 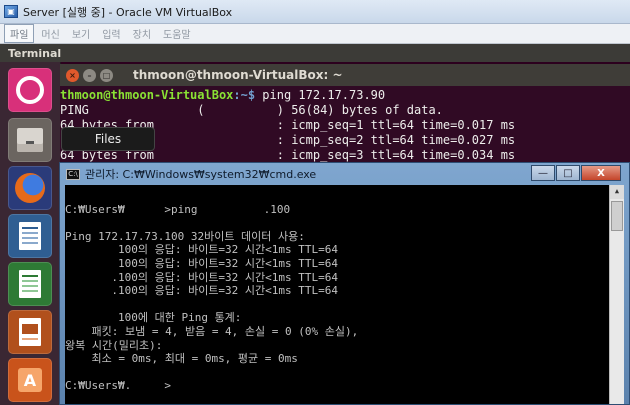 I want to click on scroll-up-icon: ▲, so click(x=617, y=192).